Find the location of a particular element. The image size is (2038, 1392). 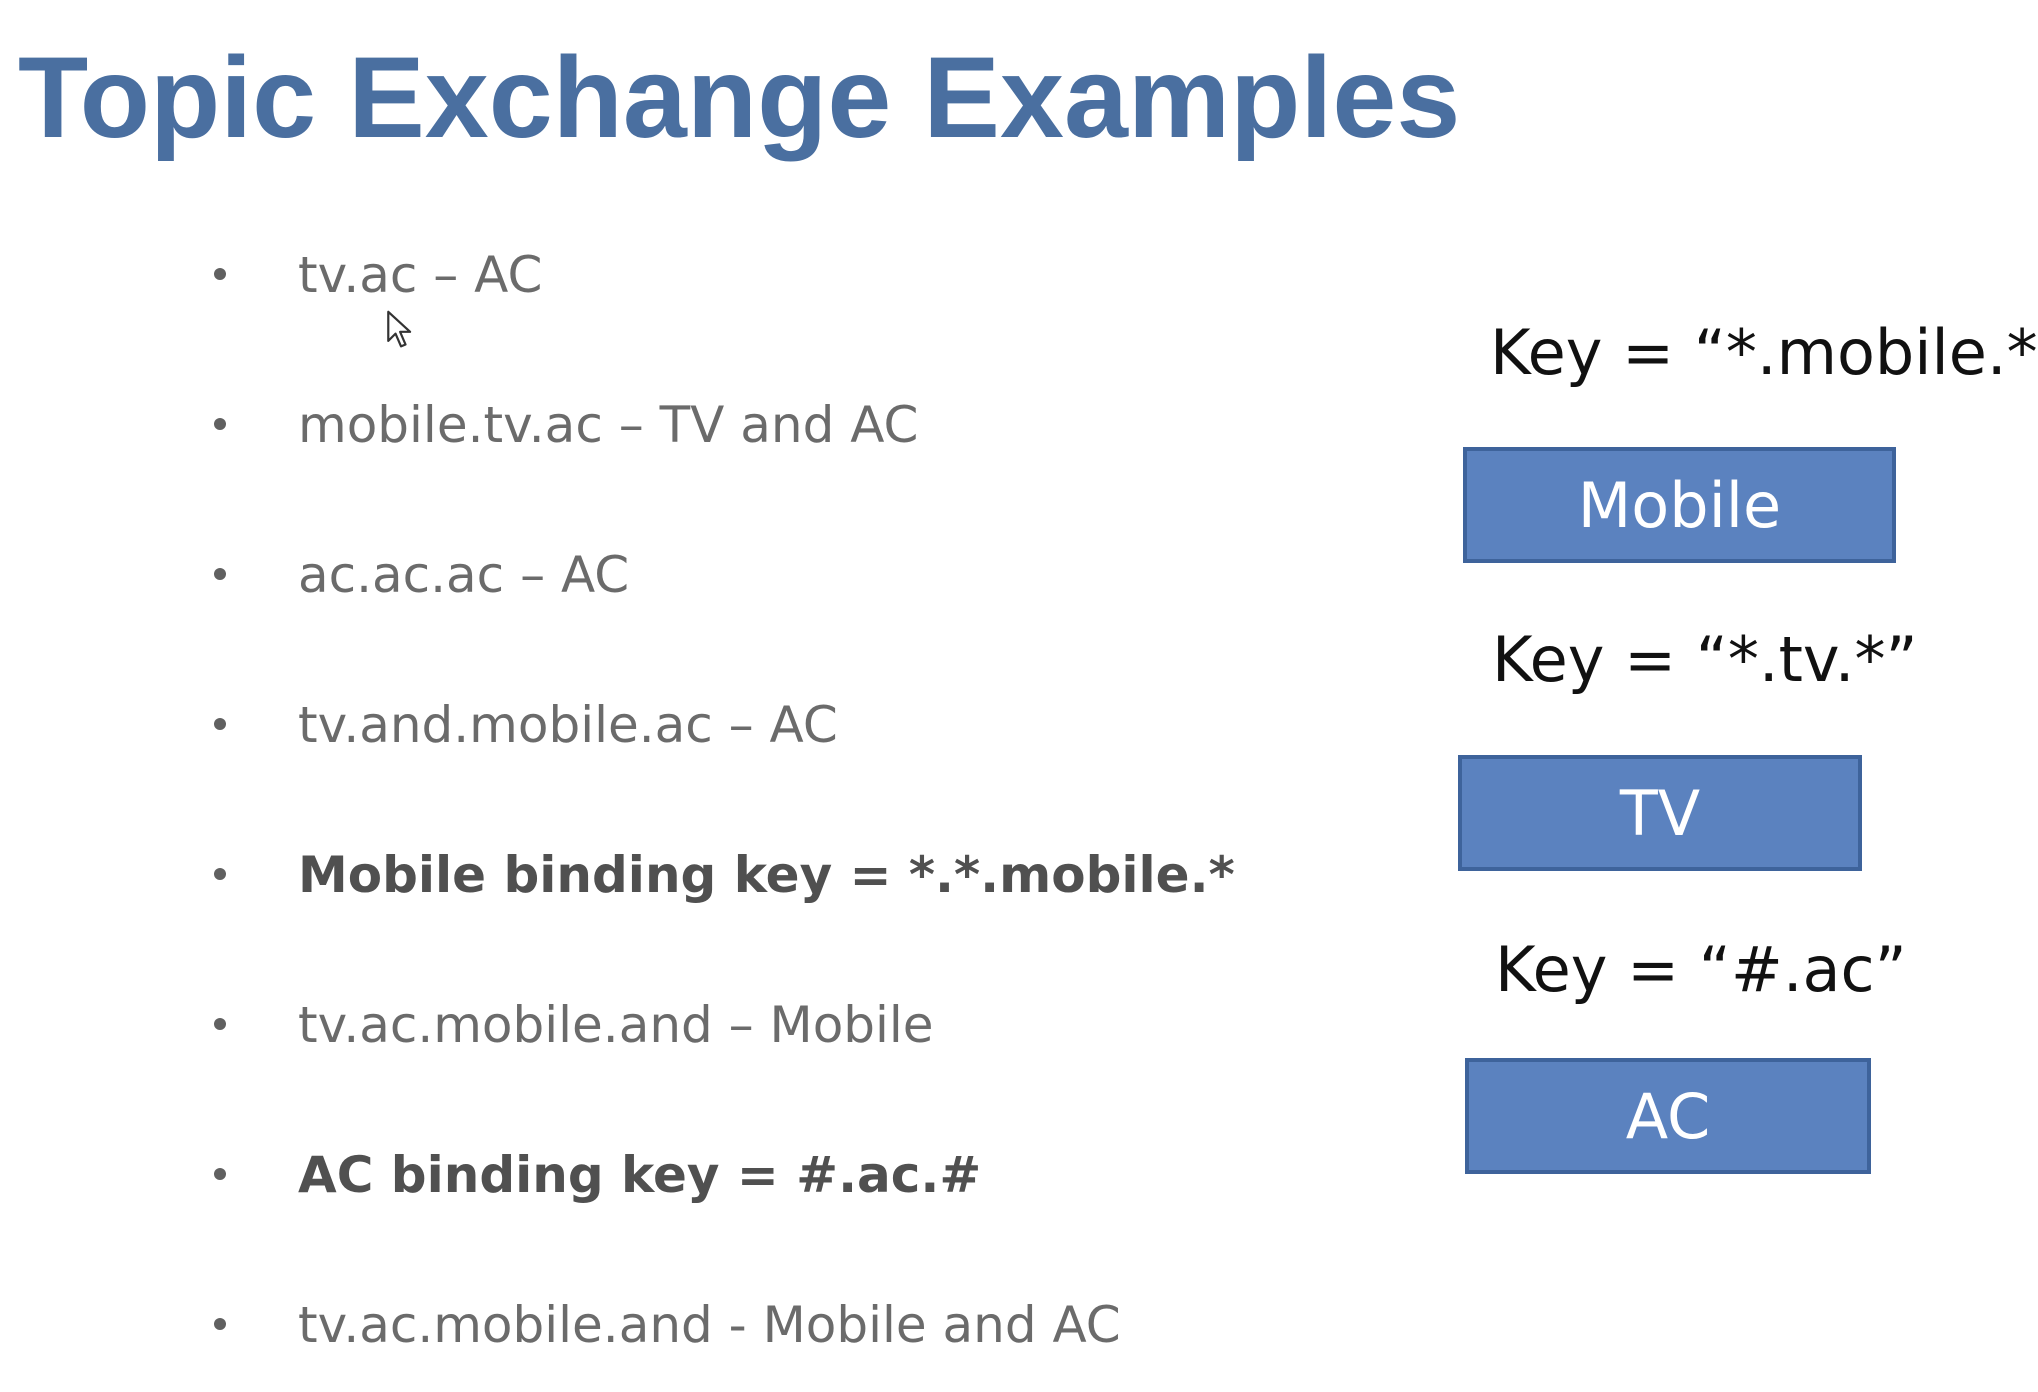

tv-key-label: Key = “*.tv.*” is located at coordinates (1705, 659).